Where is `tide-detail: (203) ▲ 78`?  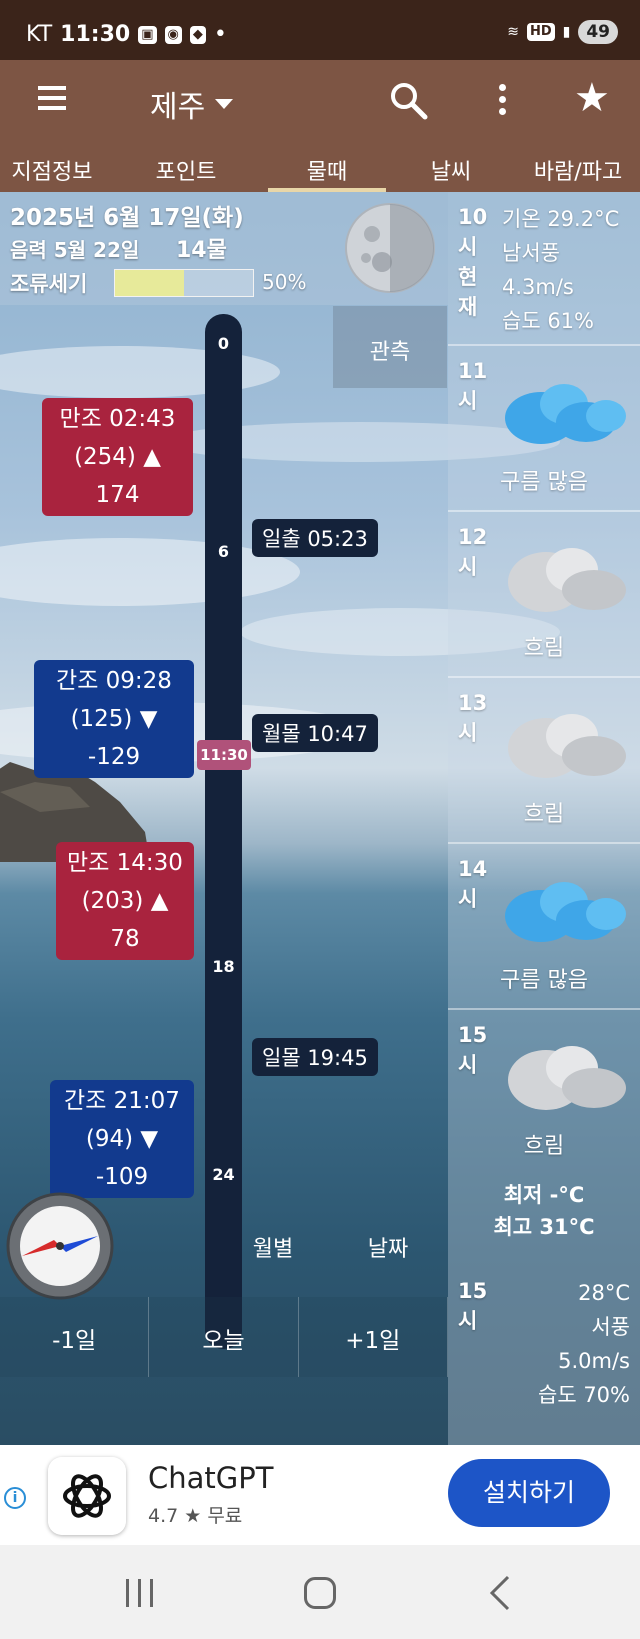 tide-detail: (203) ▲ 78 is located at coordinates (125, 920).